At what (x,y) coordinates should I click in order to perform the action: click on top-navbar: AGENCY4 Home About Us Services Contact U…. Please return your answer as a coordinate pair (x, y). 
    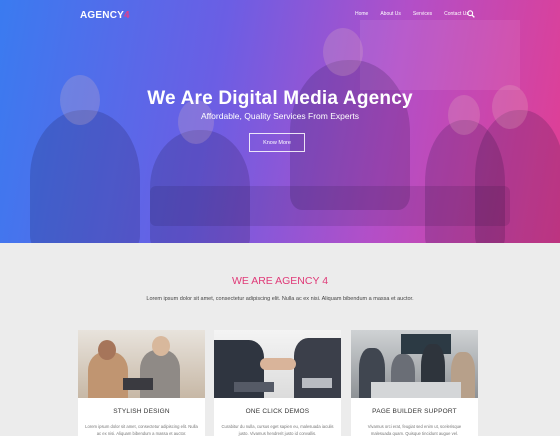
    Looking at the image, I should click on (280, 15).